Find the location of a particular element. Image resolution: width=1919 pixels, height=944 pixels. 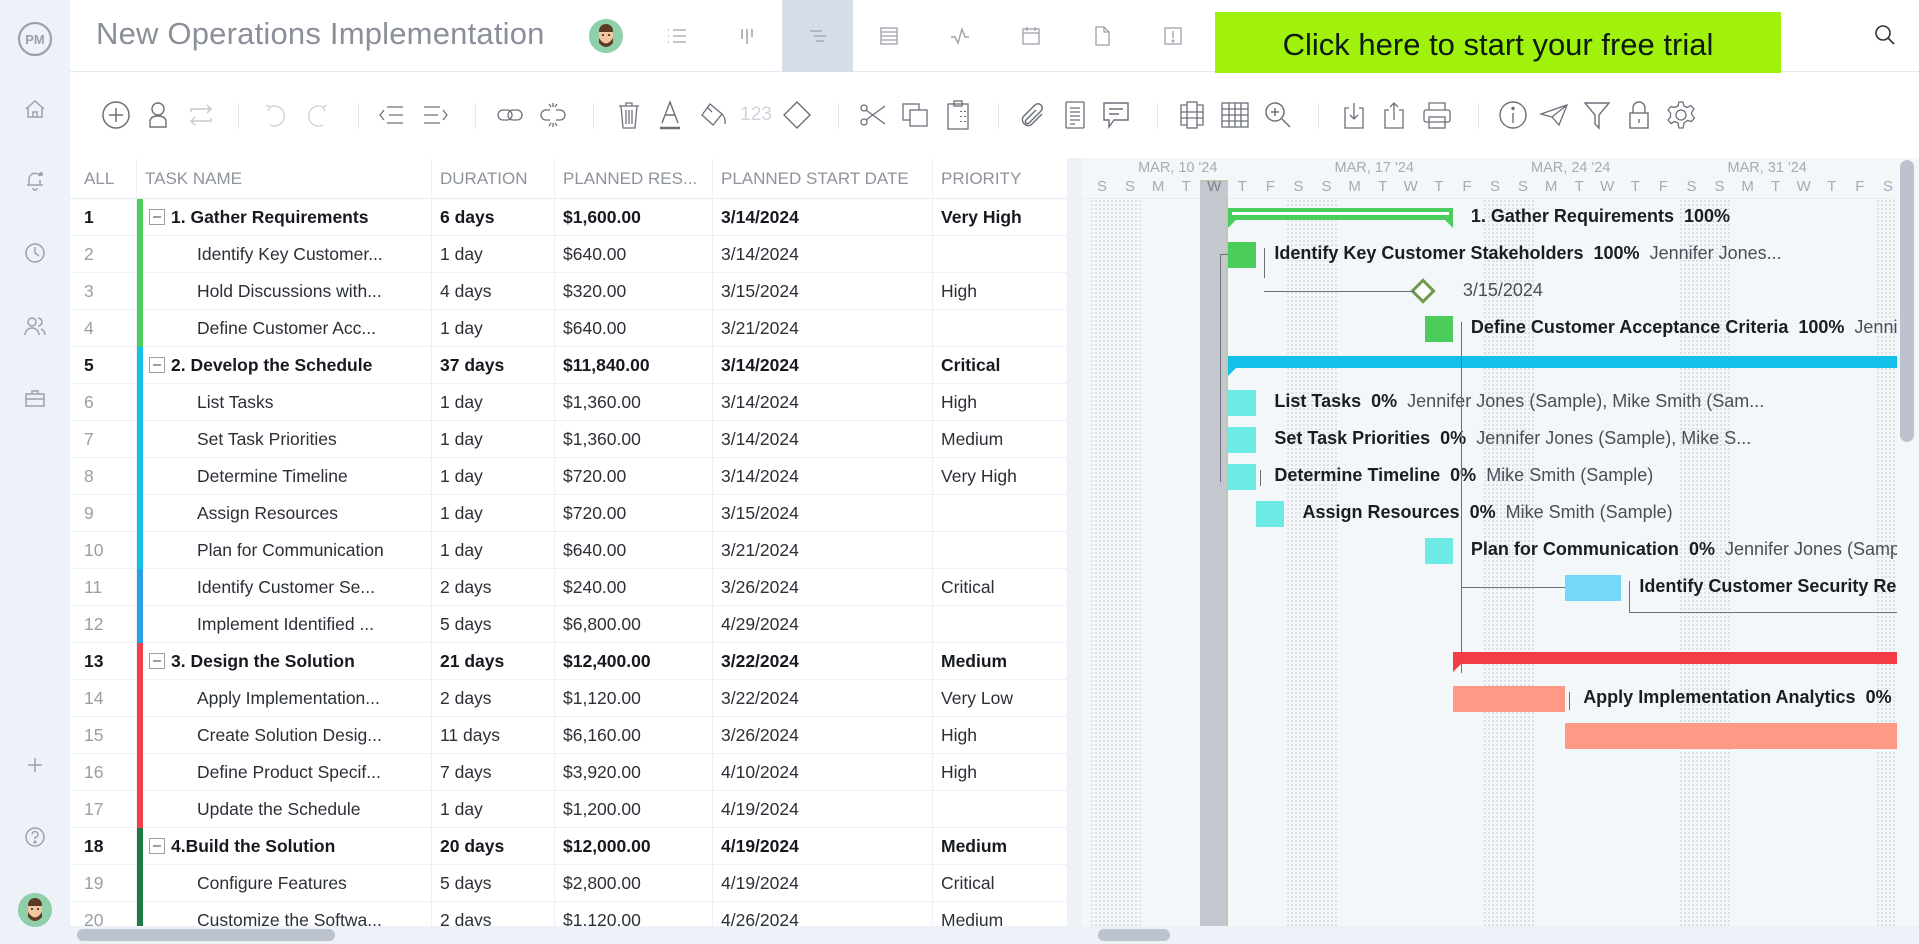

column-header-duration: DURATION is located at coordinates (493, 178).